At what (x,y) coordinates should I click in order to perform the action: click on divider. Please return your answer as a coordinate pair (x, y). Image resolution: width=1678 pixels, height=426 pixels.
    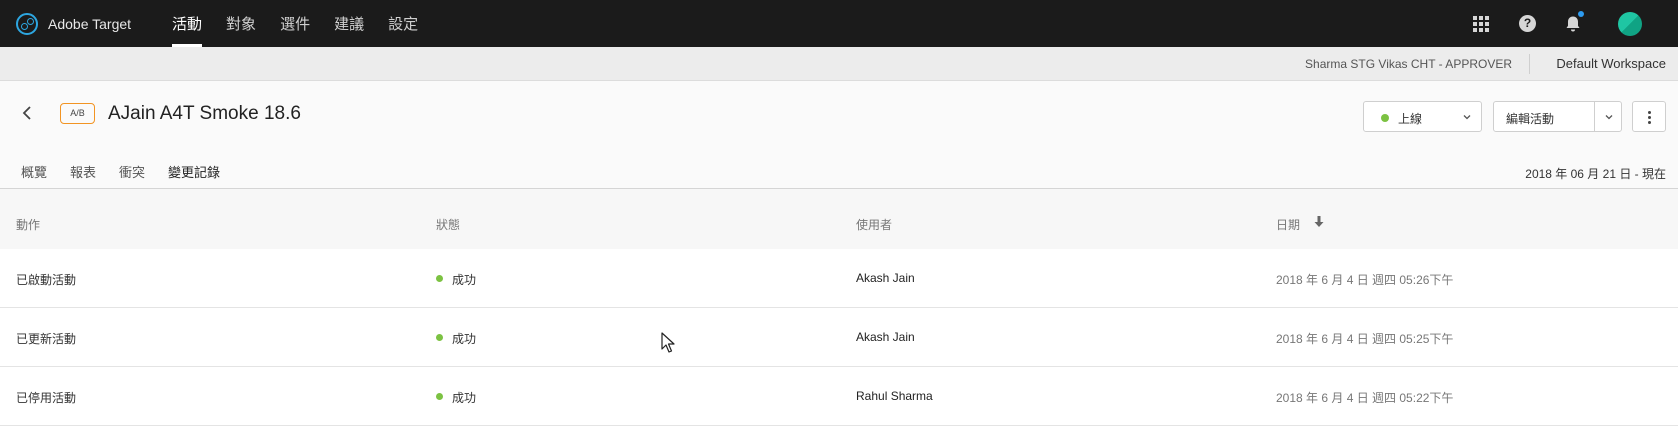
    Looking at the image, I should click on (1529, 64).